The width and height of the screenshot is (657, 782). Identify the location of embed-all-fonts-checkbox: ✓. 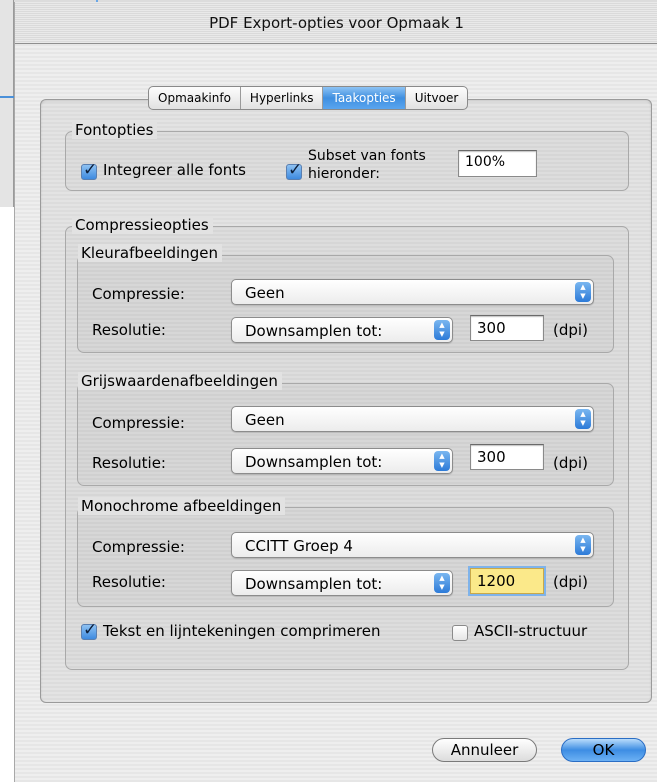
(89, 170).